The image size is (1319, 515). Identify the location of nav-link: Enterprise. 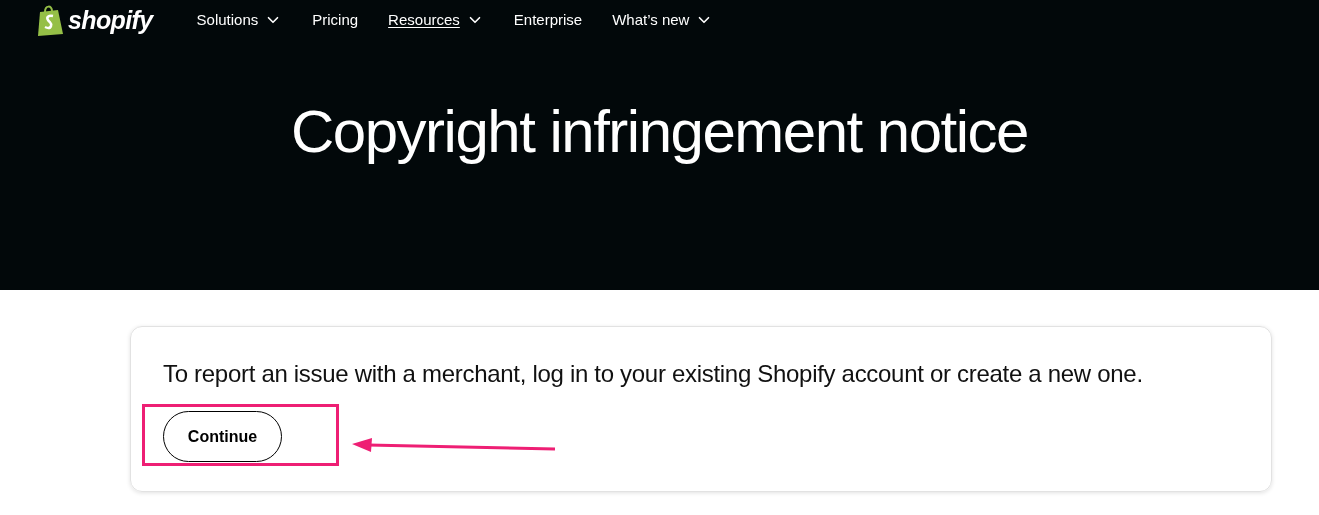
(548, 20).